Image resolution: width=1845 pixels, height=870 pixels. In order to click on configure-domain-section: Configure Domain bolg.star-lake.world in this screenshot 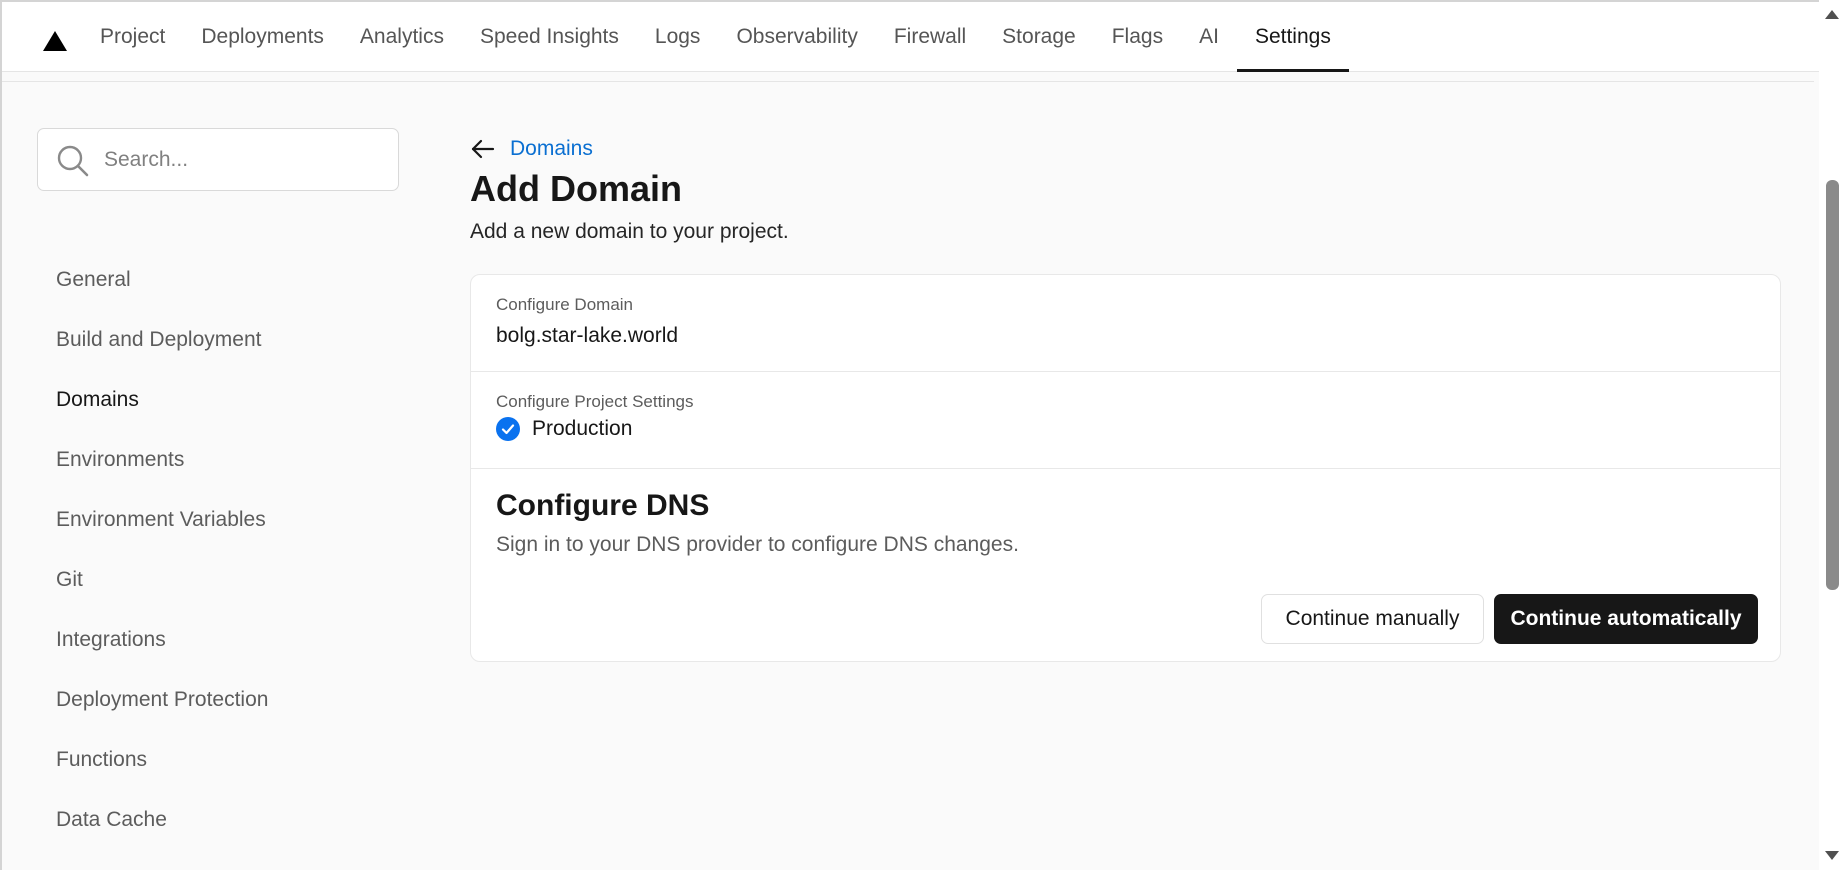, I will do `click(1125, 323)`.